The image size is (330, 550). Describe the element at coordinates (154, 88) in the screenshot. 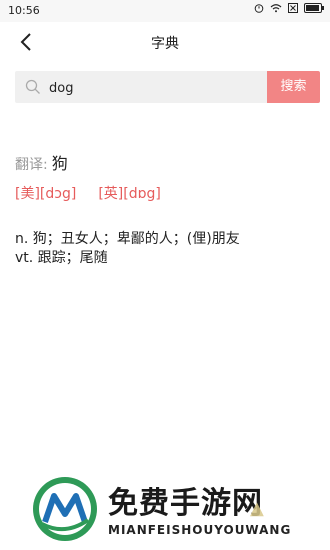

I see `search-input` at that location.